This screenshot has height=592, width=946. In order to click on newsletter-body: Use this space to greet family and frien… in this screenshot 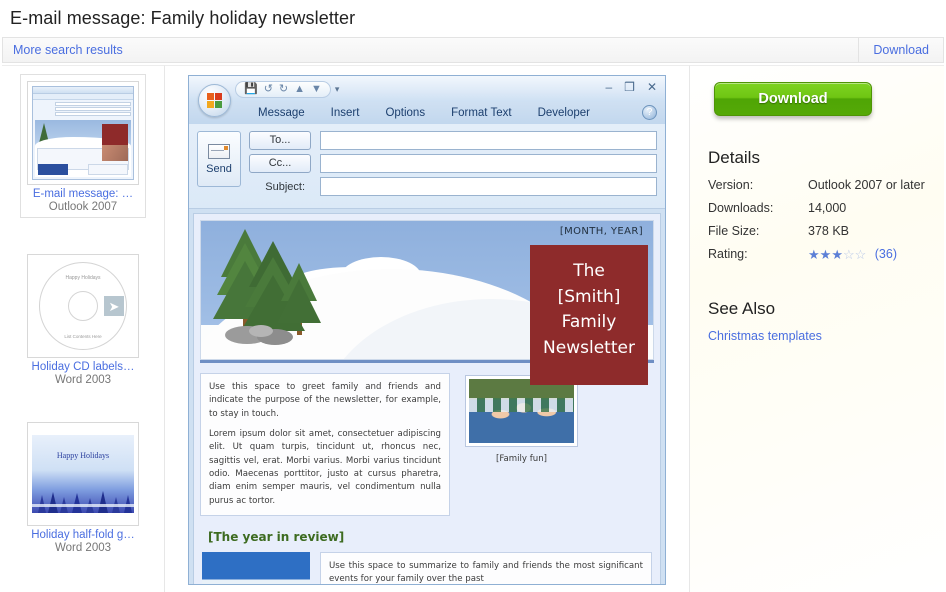, I will do `click(427, 439)`.